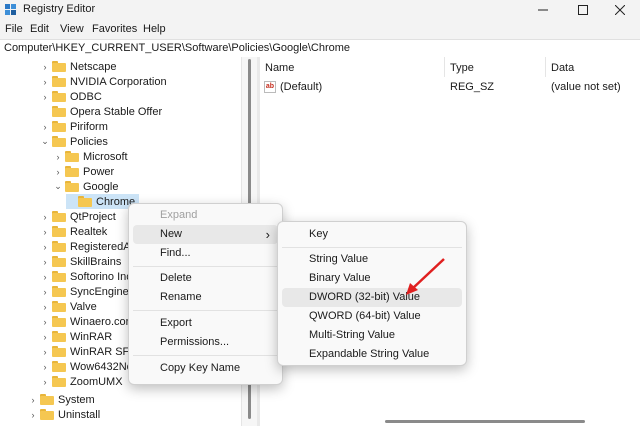 The image size is (640, 426). Describe the element at coordinates (14, 29) in the screenshot. I see `menu-file: File` at that location.